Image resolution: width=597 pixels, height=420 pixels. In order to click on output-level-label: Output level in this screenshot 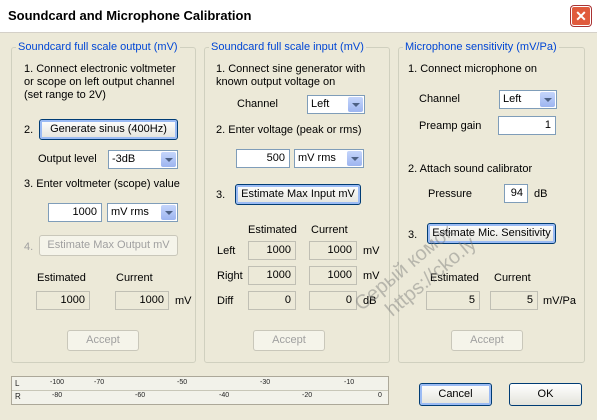, I will do `click(67, 159)`.